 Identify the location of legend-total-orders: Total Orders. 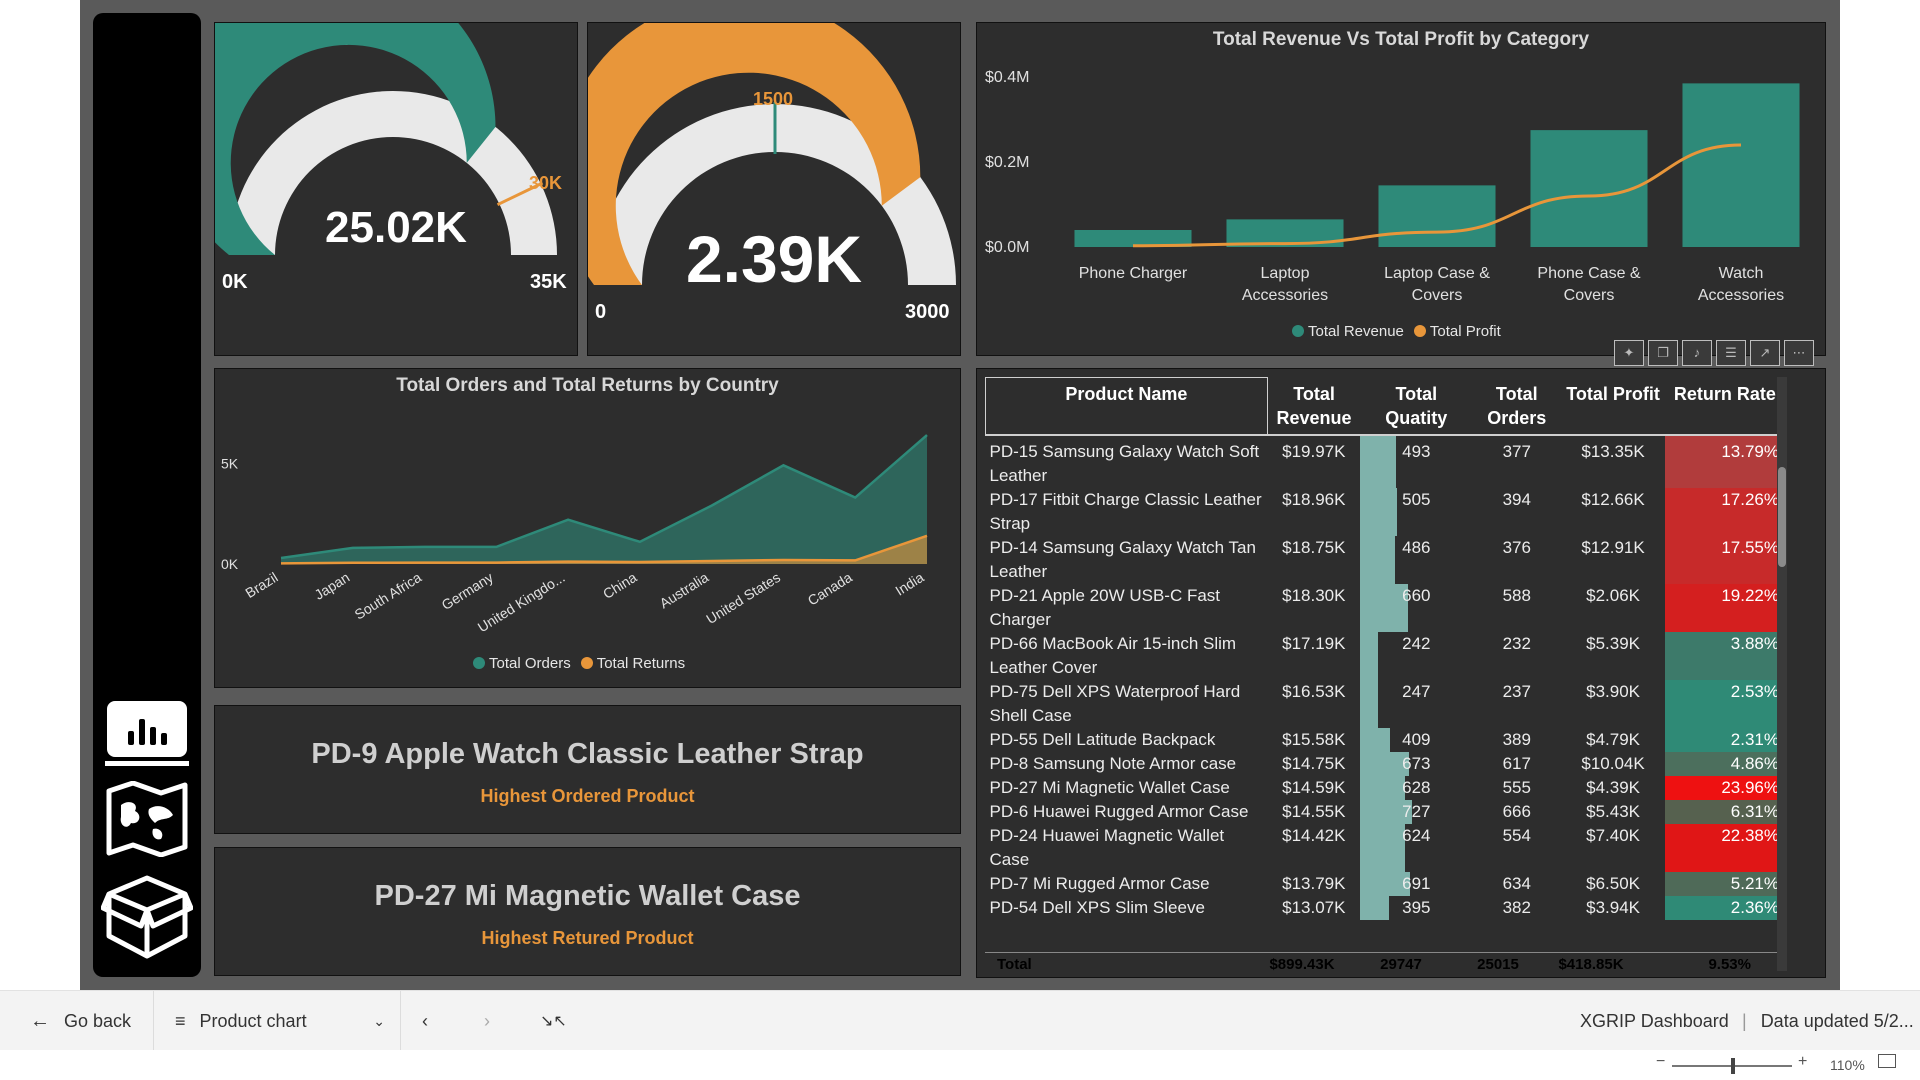
(522, 663).